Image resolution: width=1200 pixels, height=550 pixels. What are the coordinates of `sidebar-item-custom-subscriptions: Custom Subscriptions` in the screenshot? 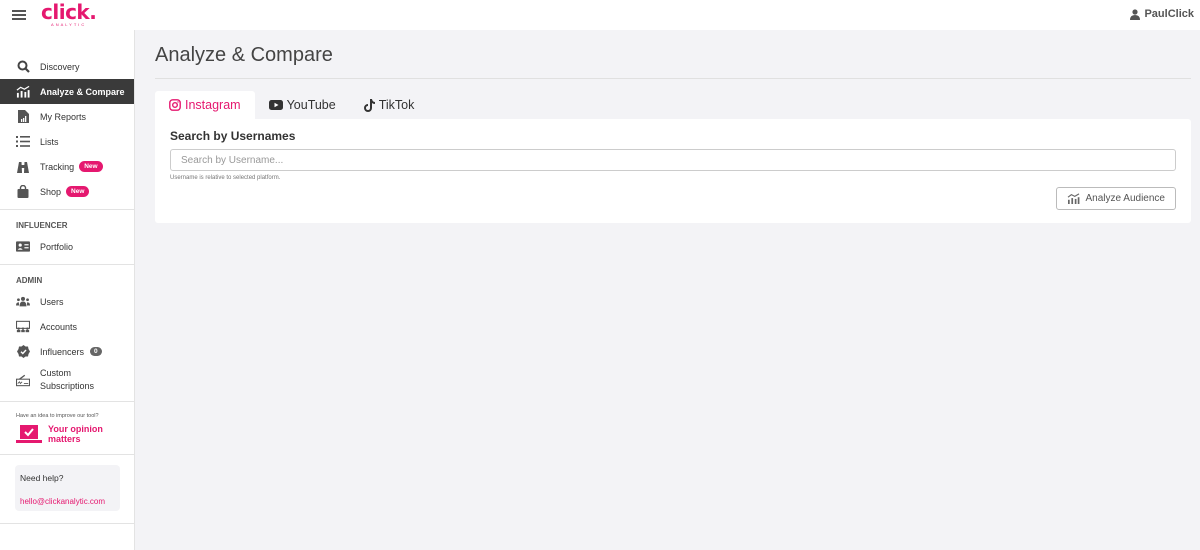 It's located at (67, 380).